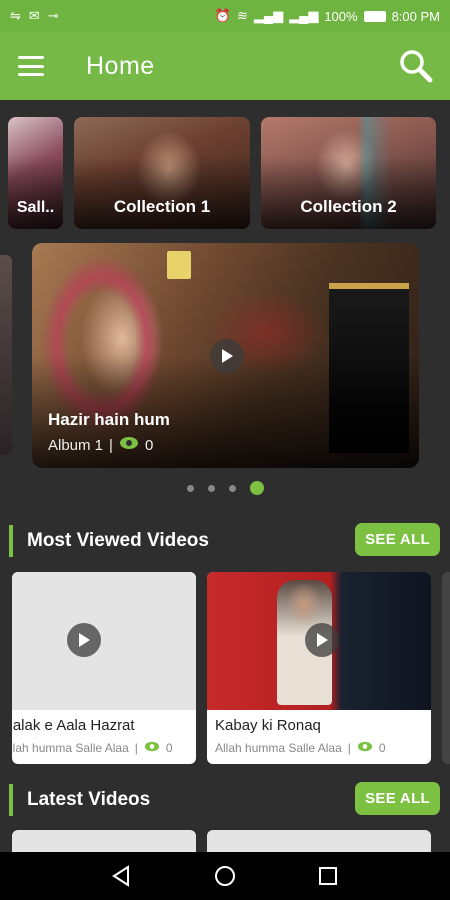 The width and height of the screenshot is (450, 900). I want to click on system-nav-bar, so click(225, 876).